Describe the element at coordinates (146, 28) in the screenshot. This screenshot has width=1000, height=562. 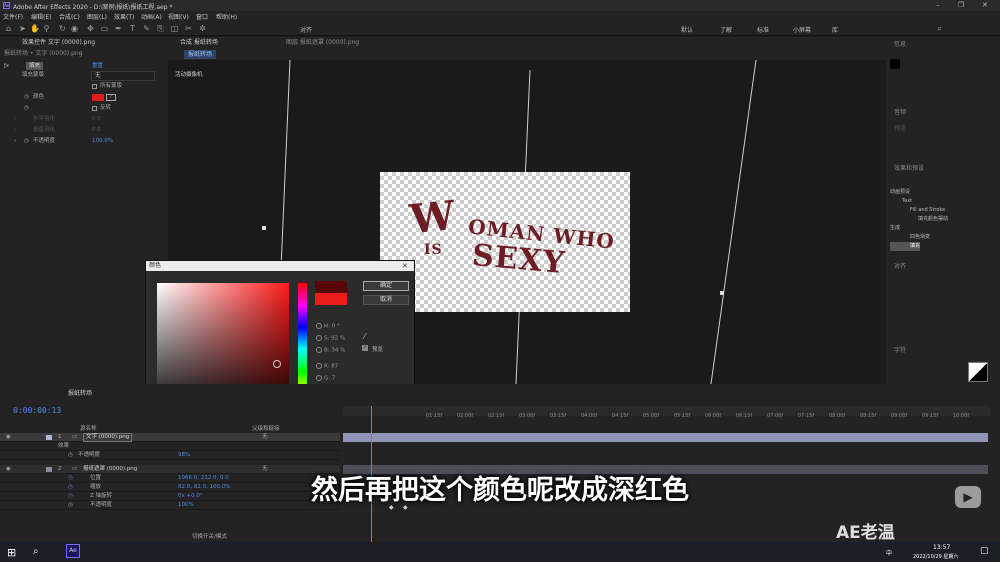
I see `brush-tool-icon: ✎` at that location.